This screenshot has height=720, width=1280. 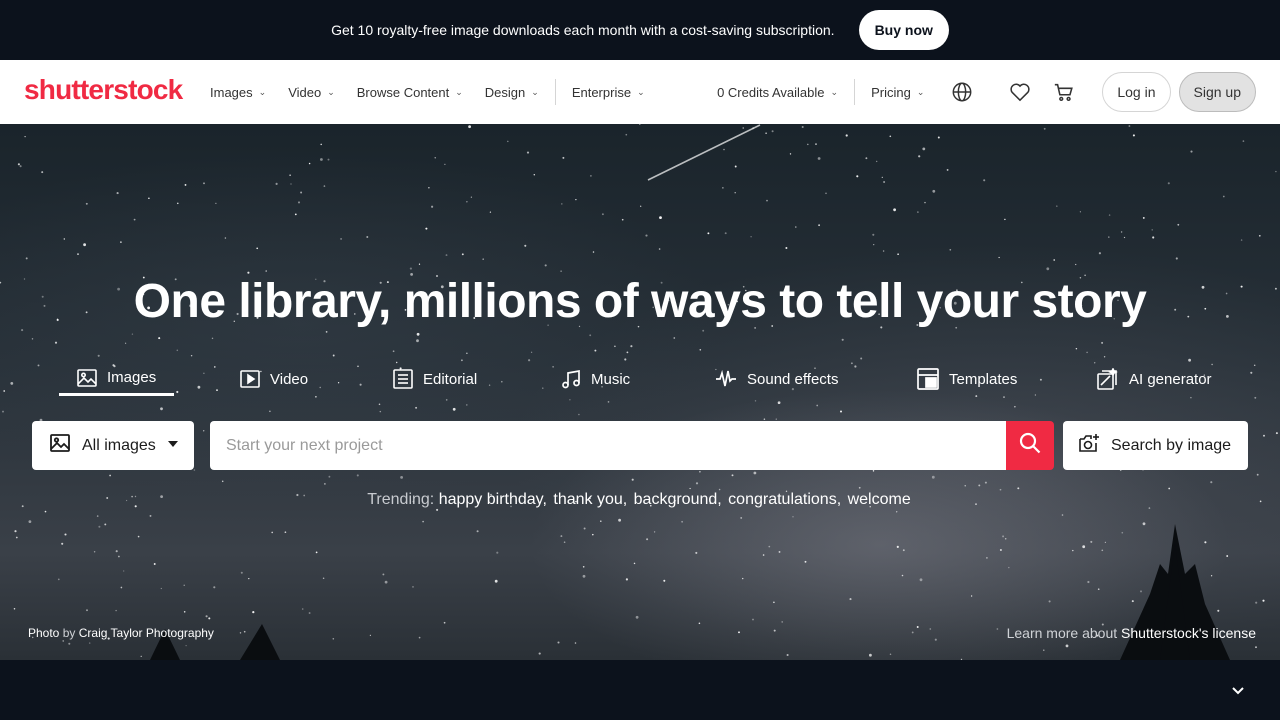 What do you see at coordinates (1171, 445) in the screenshot?
I see `search-by-image-label: Search by image` at bounding box center [1171, 445].